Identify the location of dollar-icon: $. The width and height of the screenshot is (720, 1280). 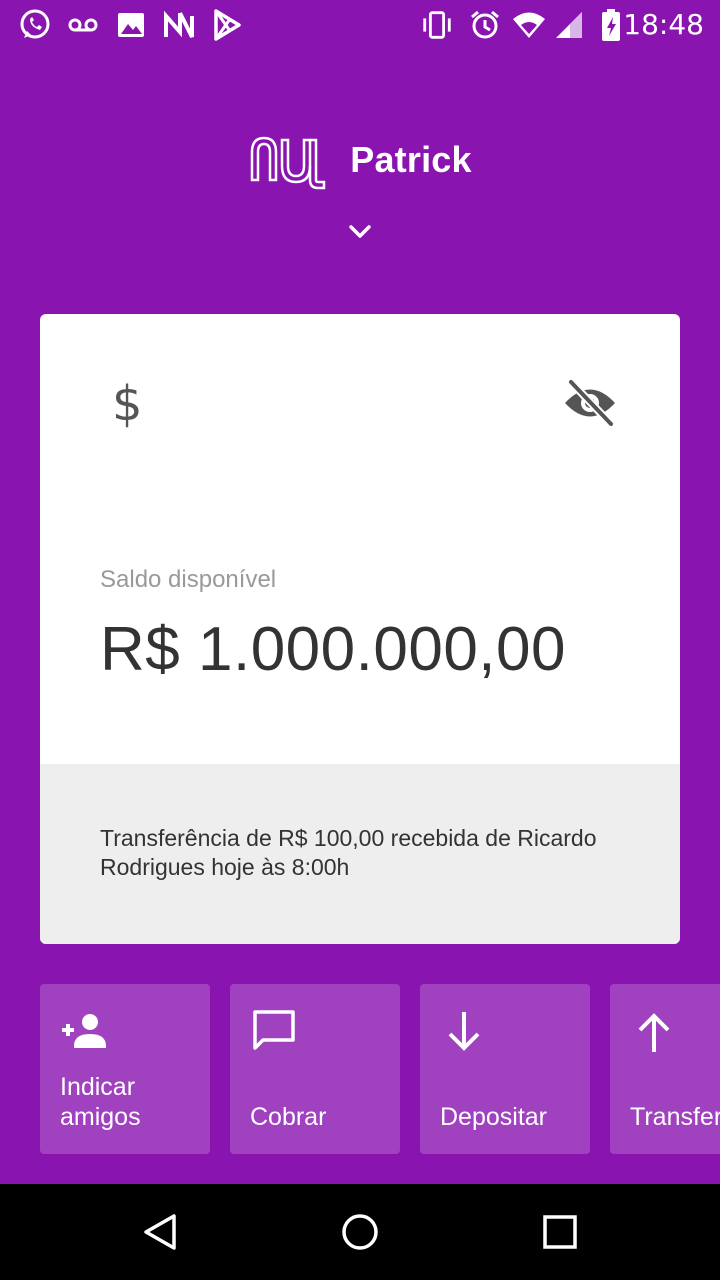
(127, 404).